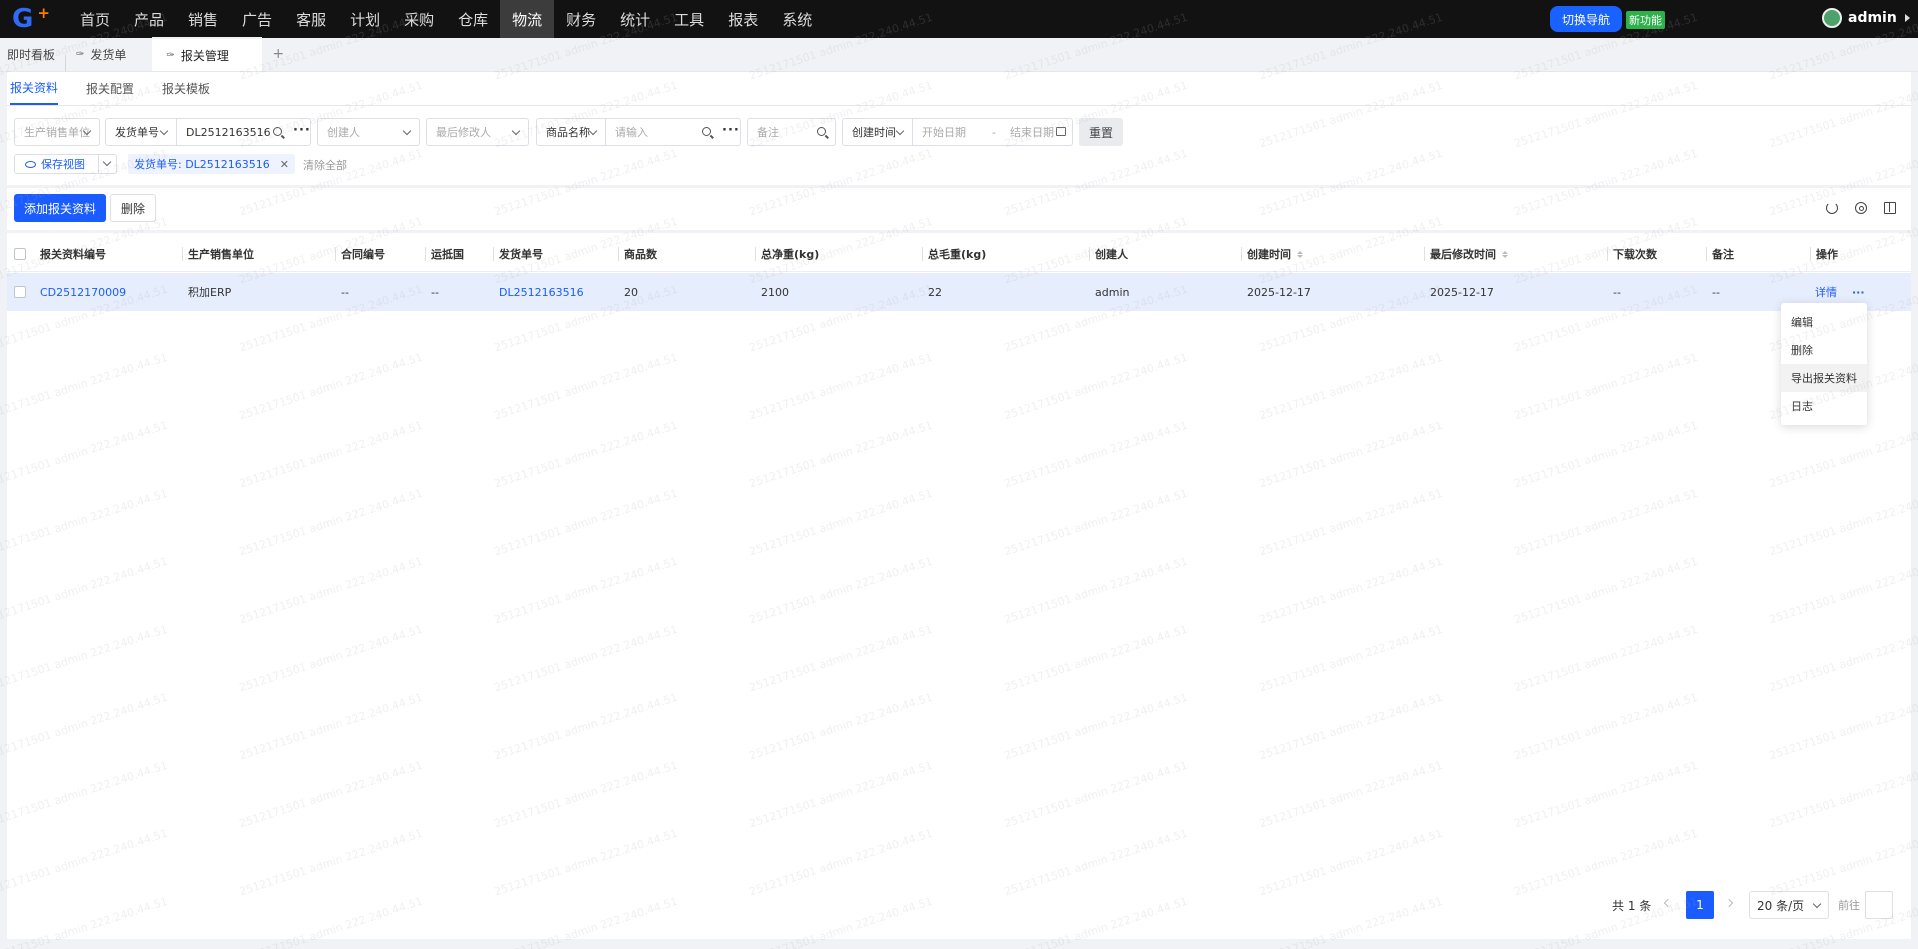  What do you see at coordinates (20, 292) in the screenshot?
I see `row-checkbox` at bounding box center [20, 292].